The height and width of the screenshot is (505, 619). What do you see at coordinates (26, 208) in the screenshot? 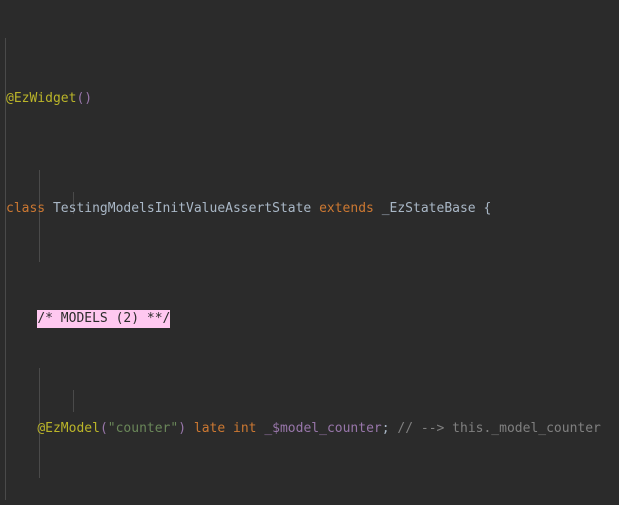
I see `keyword-class: class` at bounding box center [26, 208].